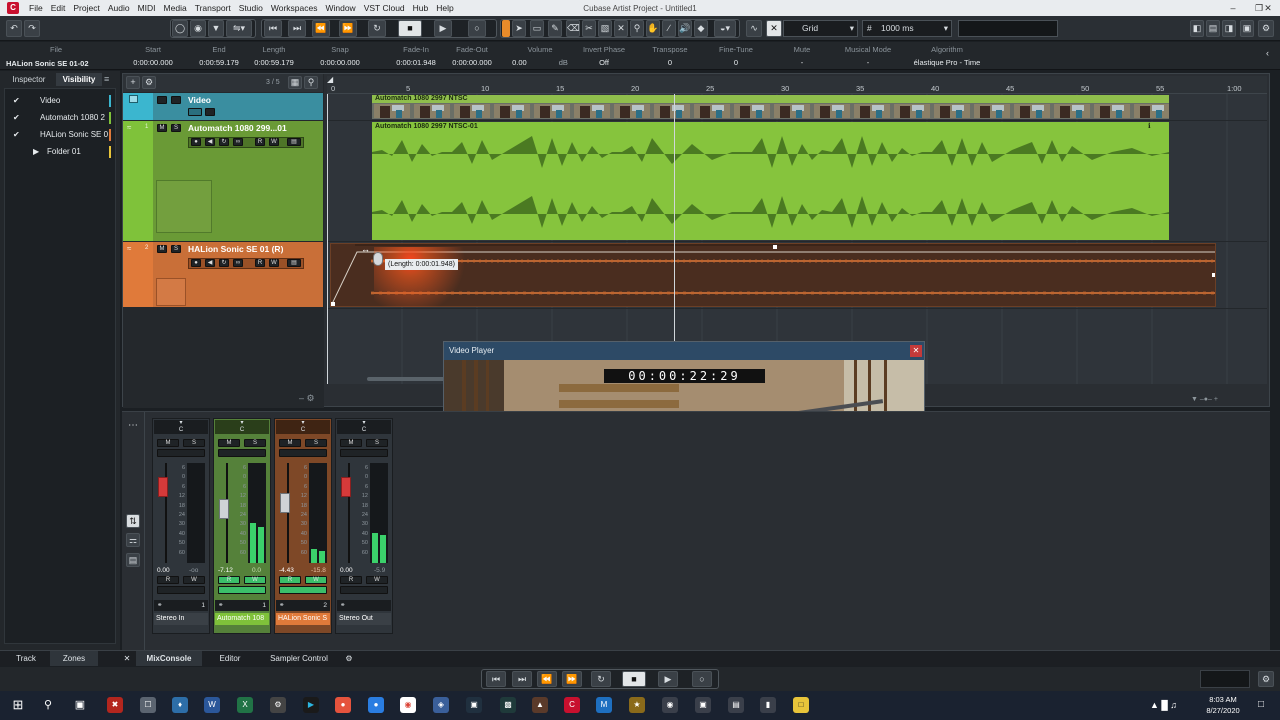  I want to click on link-row: ⚭ 1, so click(242, 605).